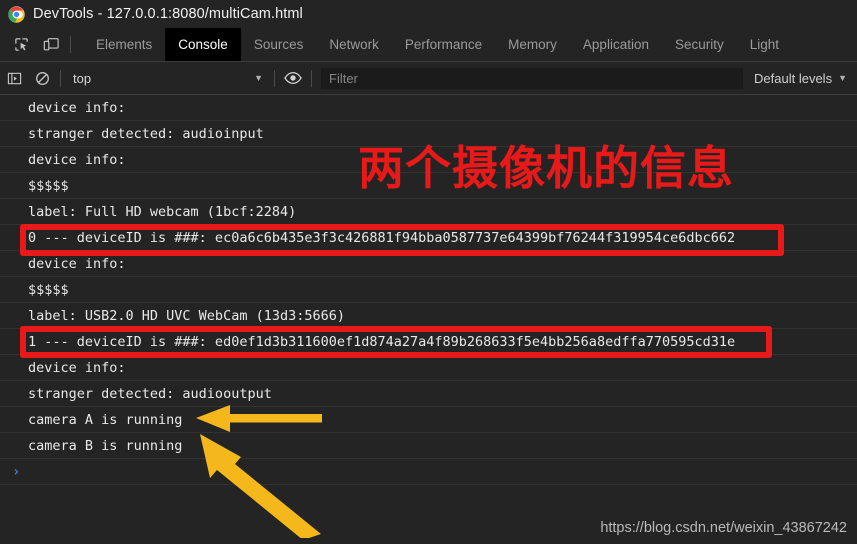 Image resolution: width=857 pixels, height=544 pixels. Describe the element at coordinates (793, 78) in the screenshot. I see `log-levels-label: Default levels` at that location.